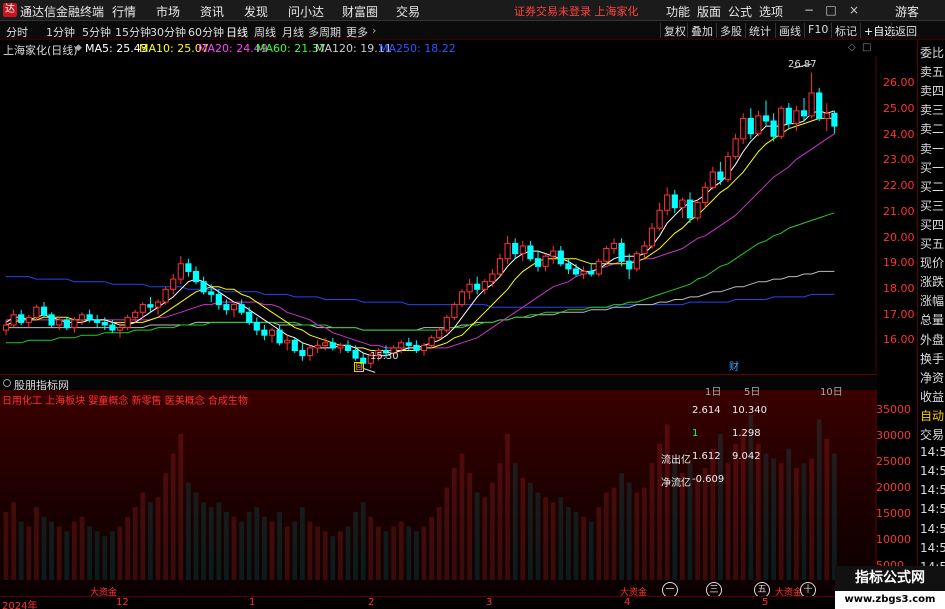 This screenshot has width=945, height=609. What do you see at coordinates (359, 367) in the screenshot?
I see `event-marker-icon: 回` at bounding box center [359, 367].